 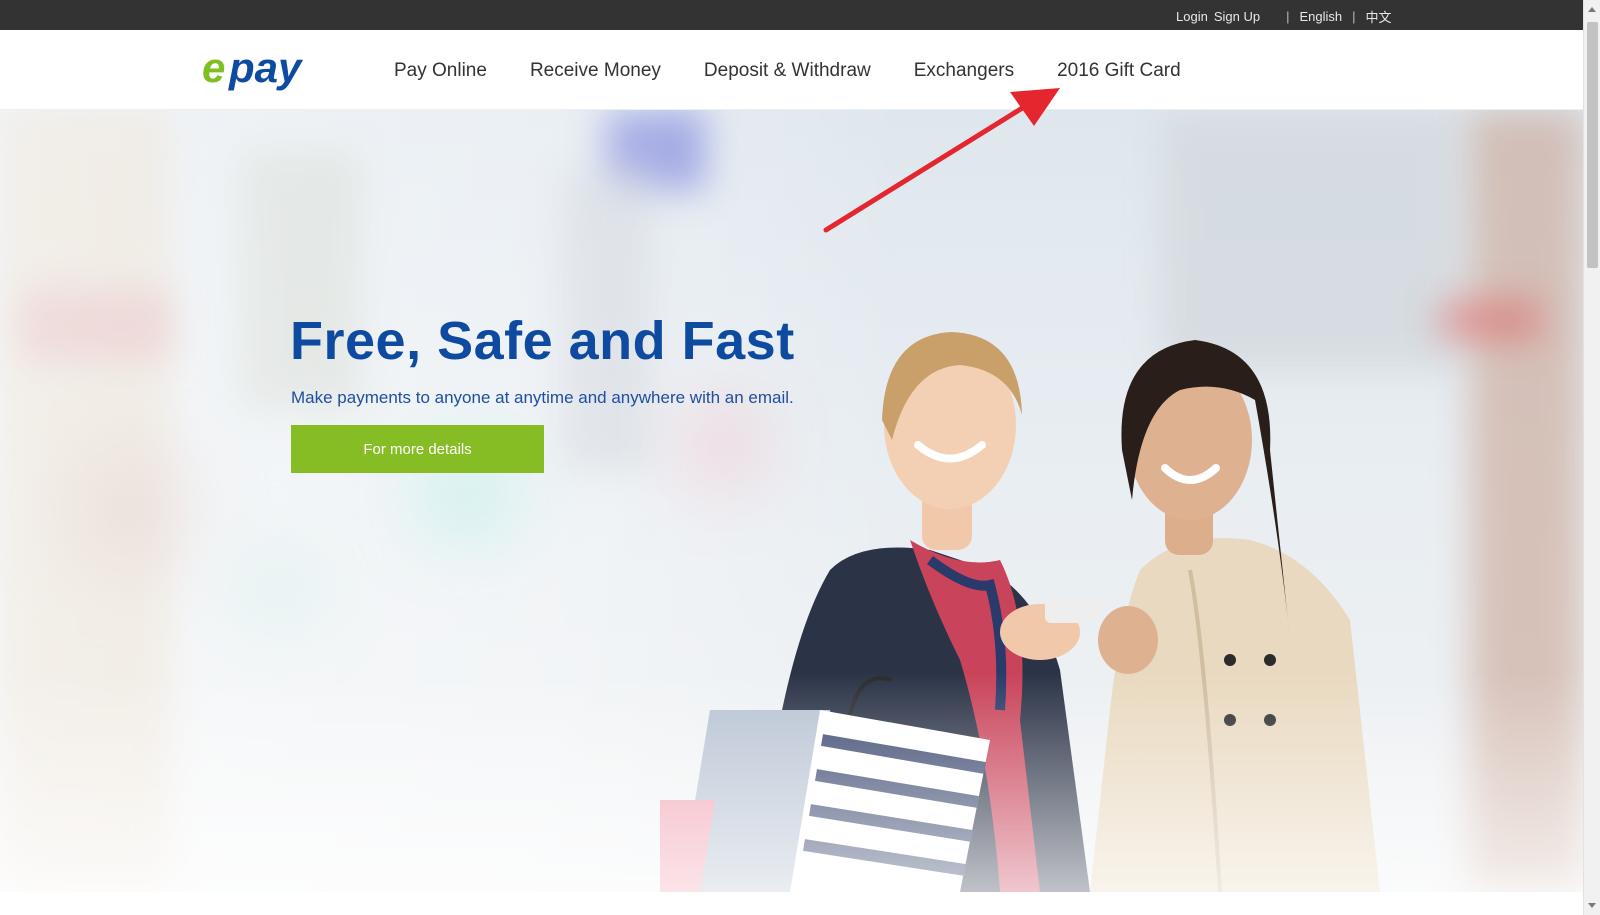 I want to click on page-below-fold, so click(x=791, y=903).